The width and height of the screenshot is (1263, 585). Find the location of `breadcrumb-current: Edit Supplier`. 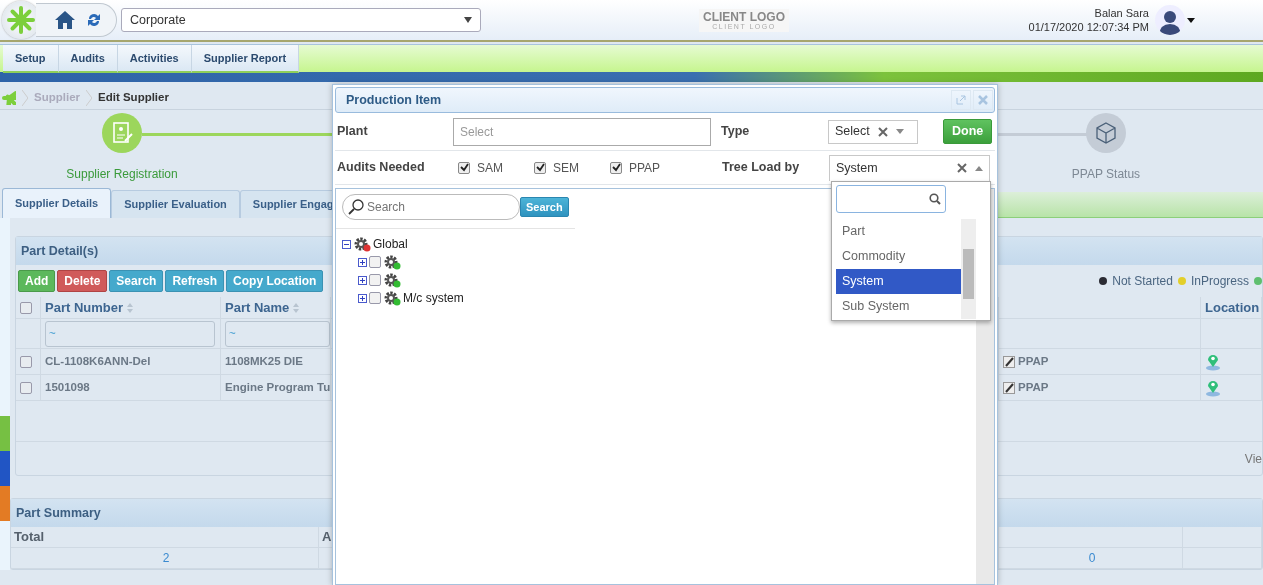

breadcrumb-current: Edit Supplier is located at coordinates (133, 97).